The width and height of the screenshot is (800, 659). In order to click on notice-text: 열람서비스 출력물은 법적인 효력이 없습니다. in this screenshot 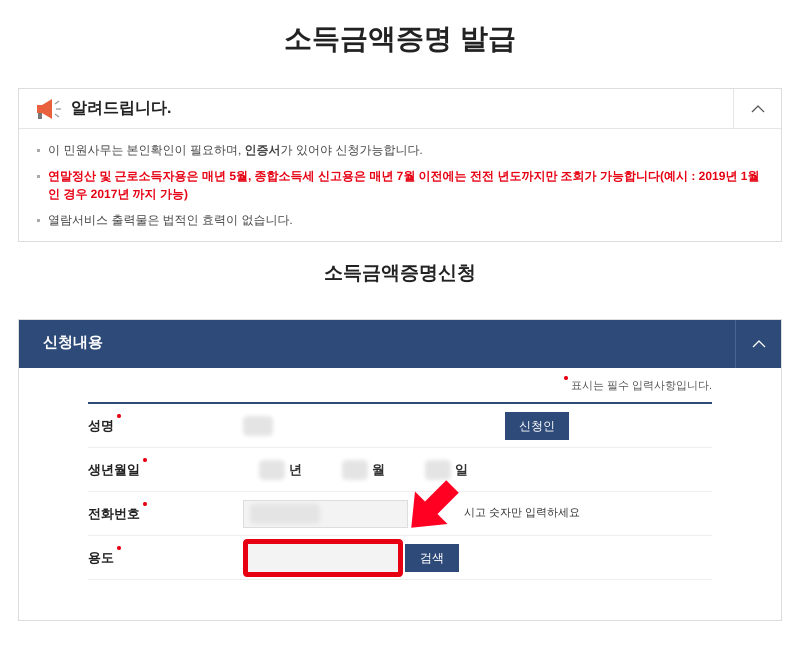, I will do `click(170, 220)`.